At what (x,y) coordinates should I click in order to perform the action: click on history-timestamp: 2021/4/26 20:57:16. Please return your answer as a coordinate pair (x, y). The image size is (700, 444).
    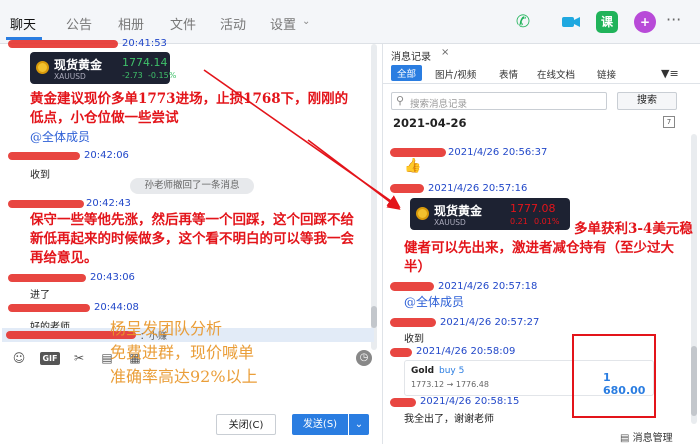
    Looking at the image, I should click on (478, 188).